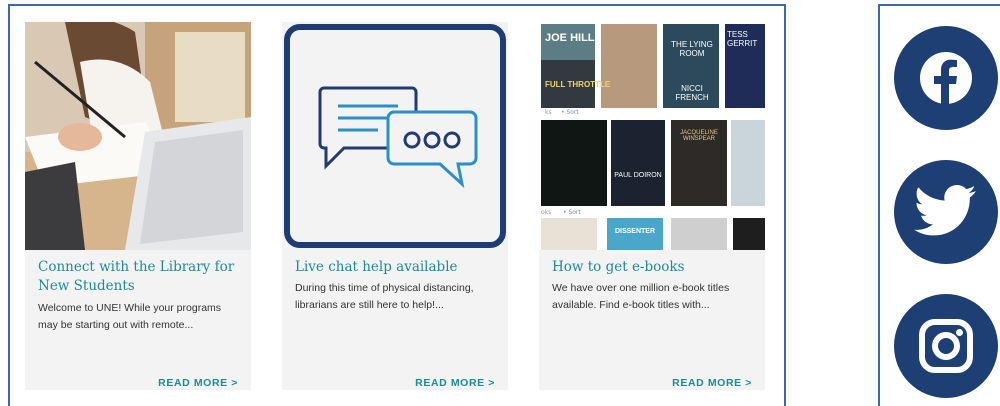 Image resolution: width=1000 pixels, height=406 pixels. Describe the element at coordinates (578, 84) in the screenshot. I see `book-title-full-throttle: FULL THROTTLE` at that location.